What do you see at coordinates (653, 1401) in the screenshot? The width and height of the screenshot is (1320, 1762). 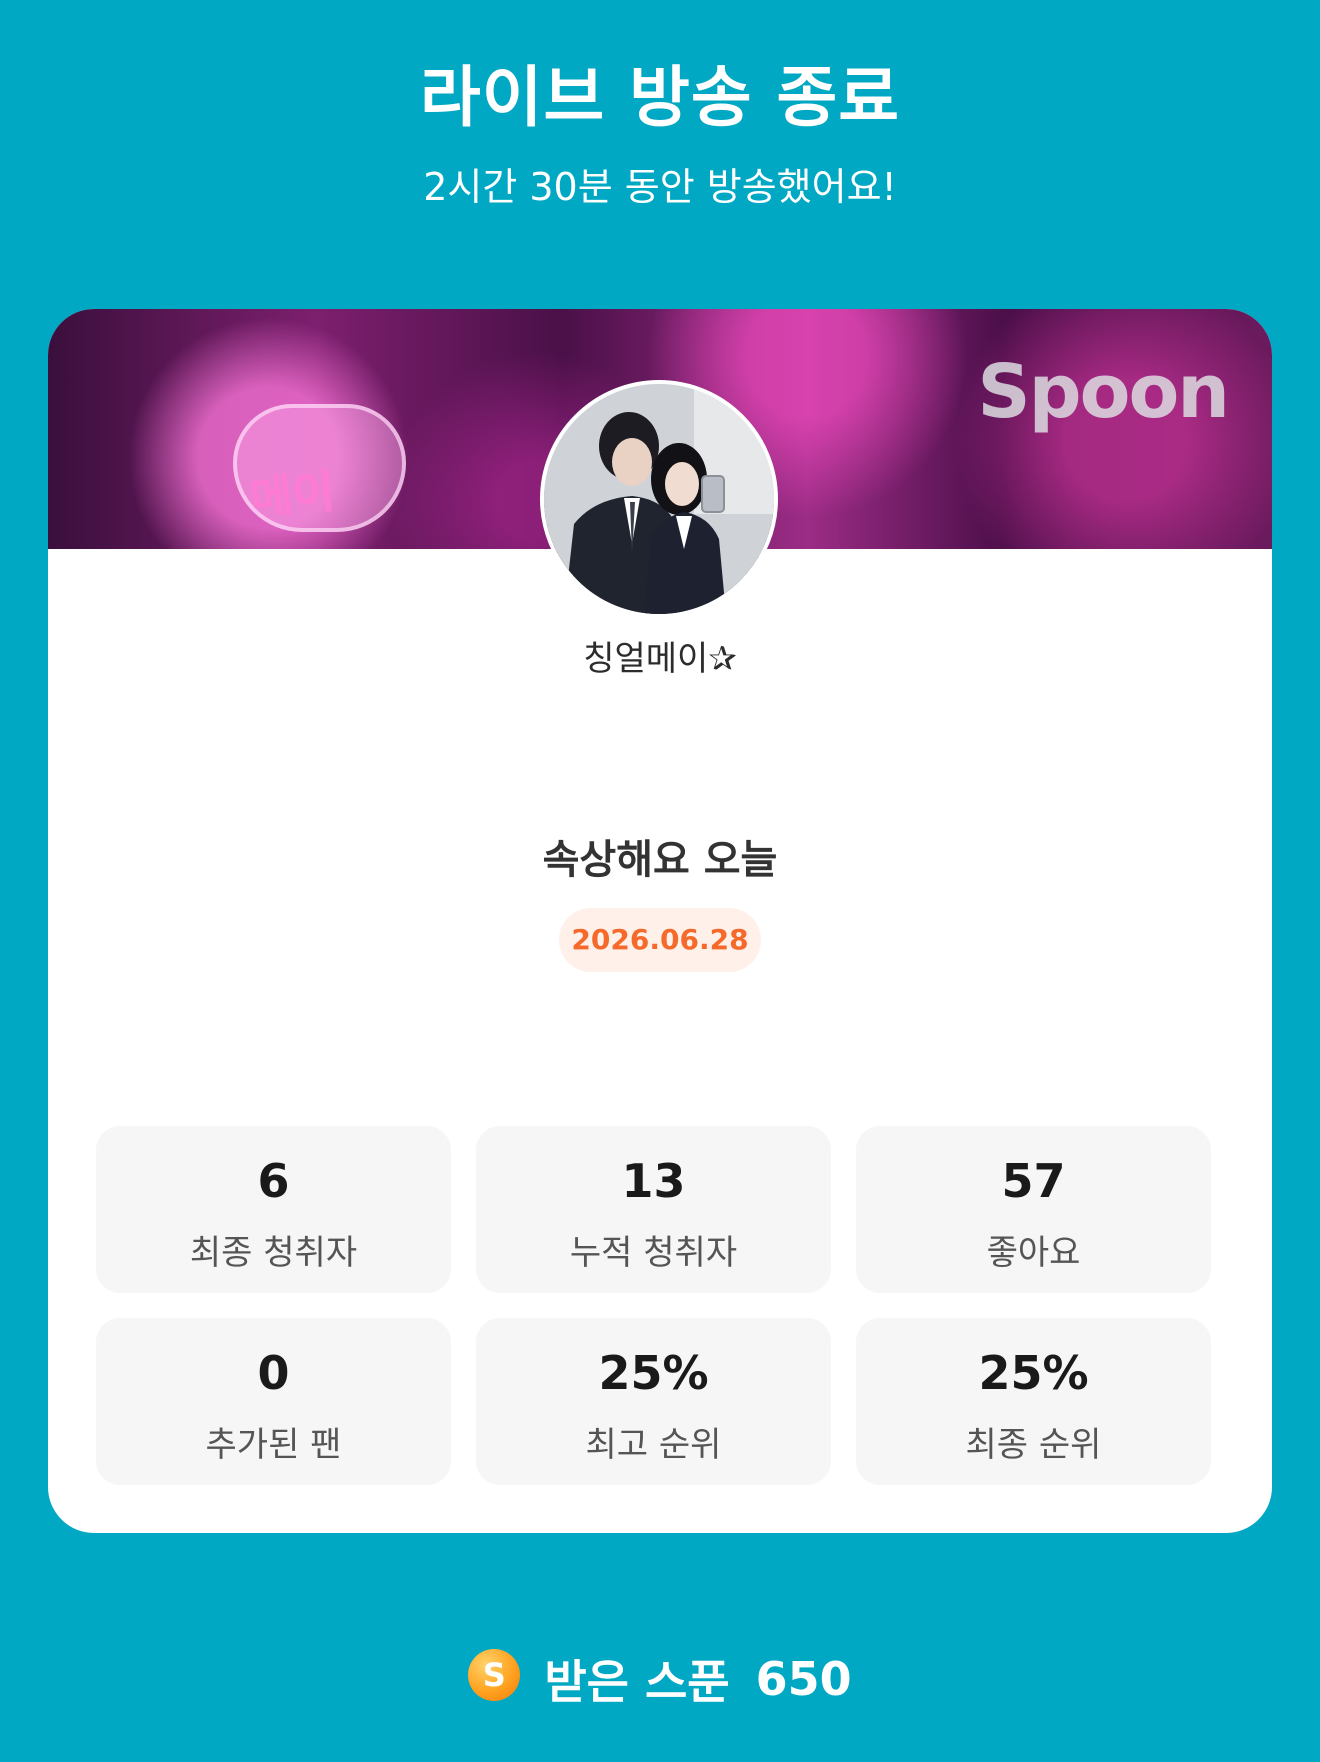 I see `stat-best-rank: 25% 최고 순위` at bounding box center [653, 1401].